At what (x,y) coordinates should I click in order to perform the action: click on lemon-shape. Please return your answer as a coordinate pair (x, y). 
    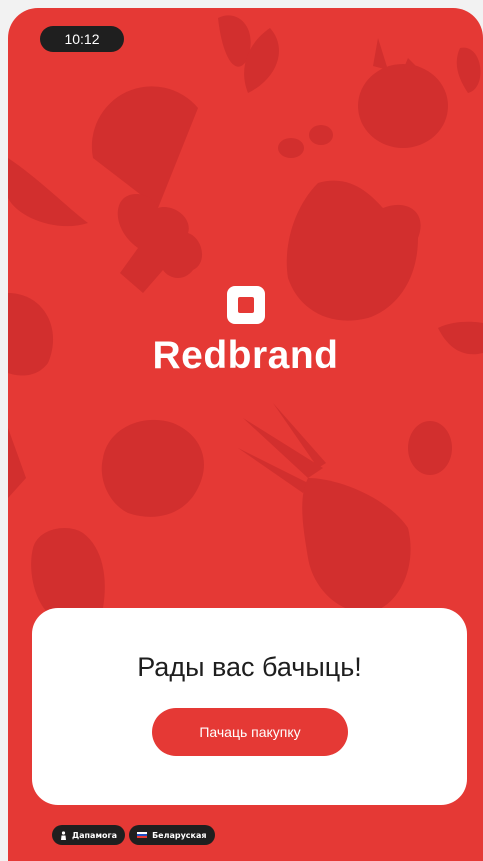
    Looking at the image, I should click on (152, 468).